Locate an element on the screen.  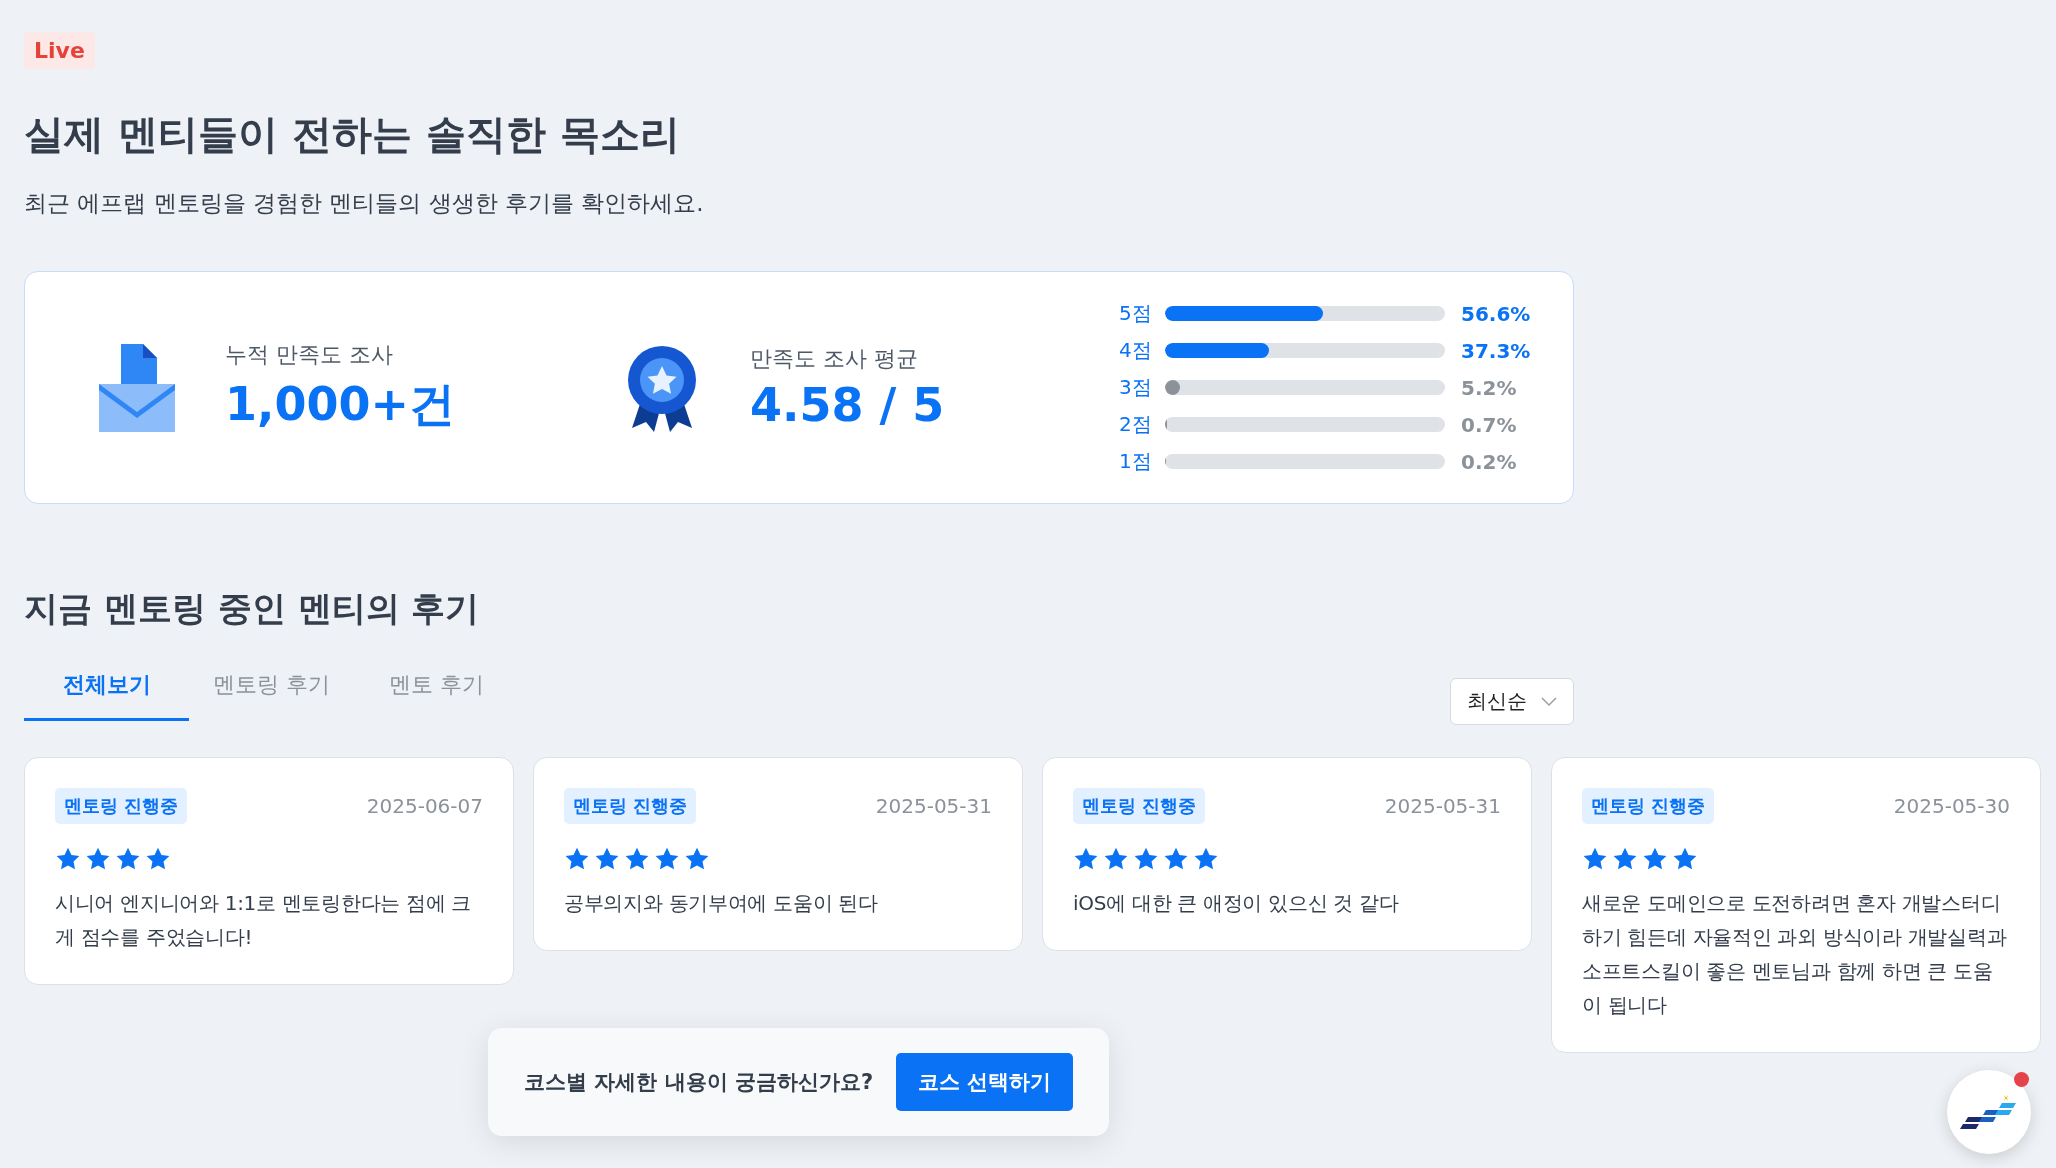
percentage: 0.2% is located at coordinates (1489, 461).